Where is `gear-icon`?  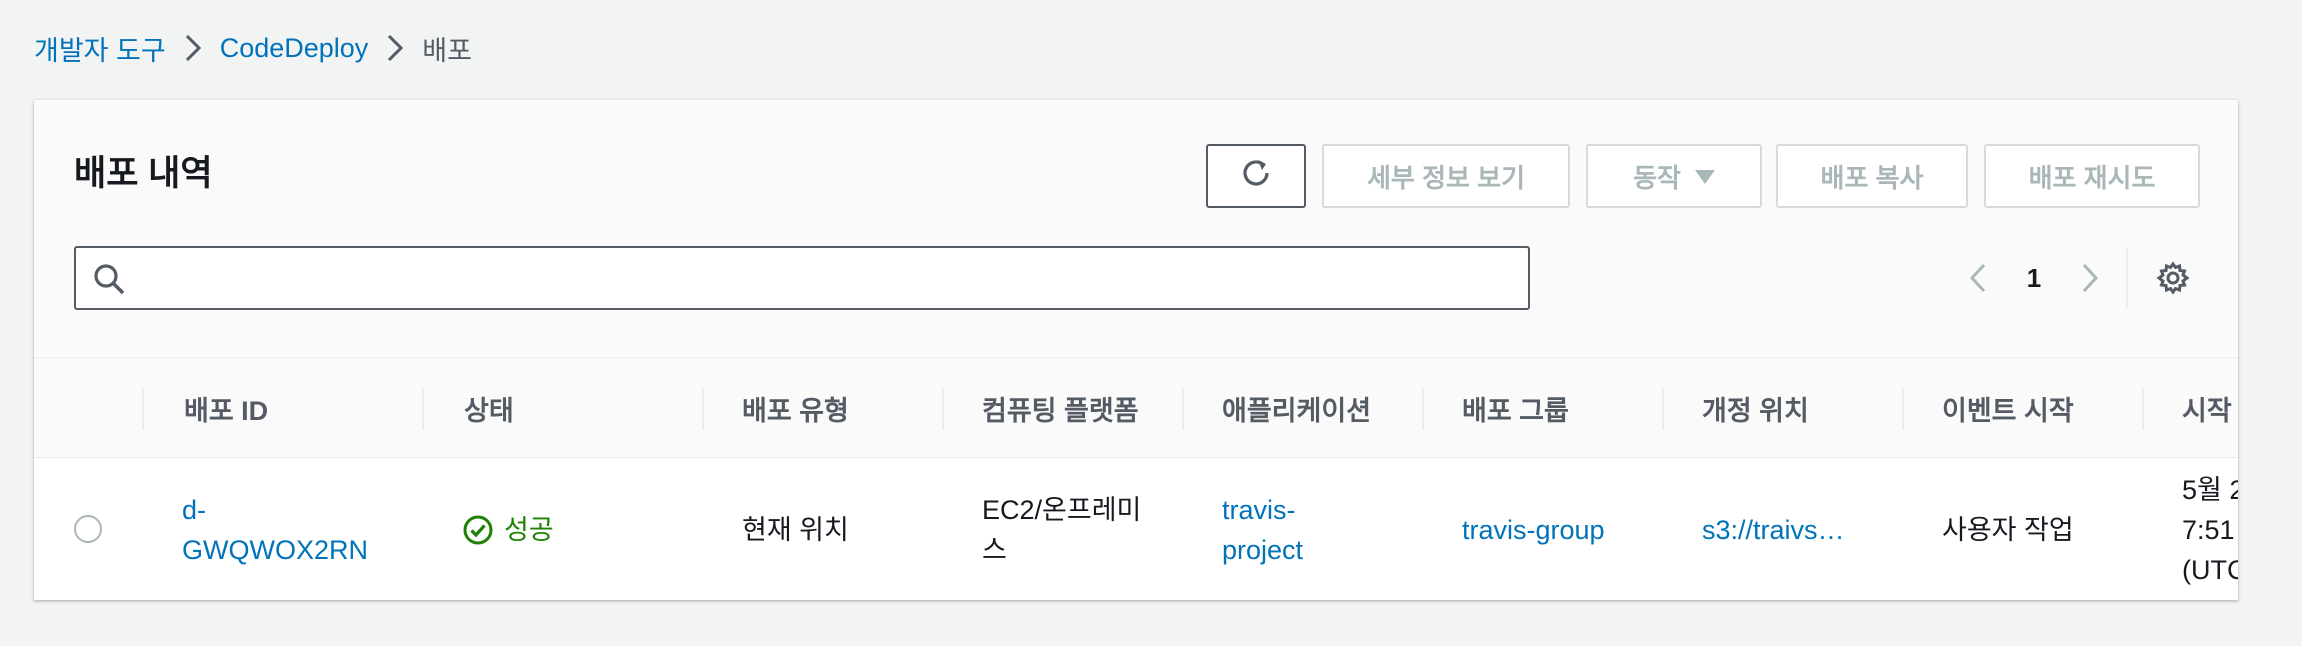 gear-icon is located at coordinates (2173, 278).